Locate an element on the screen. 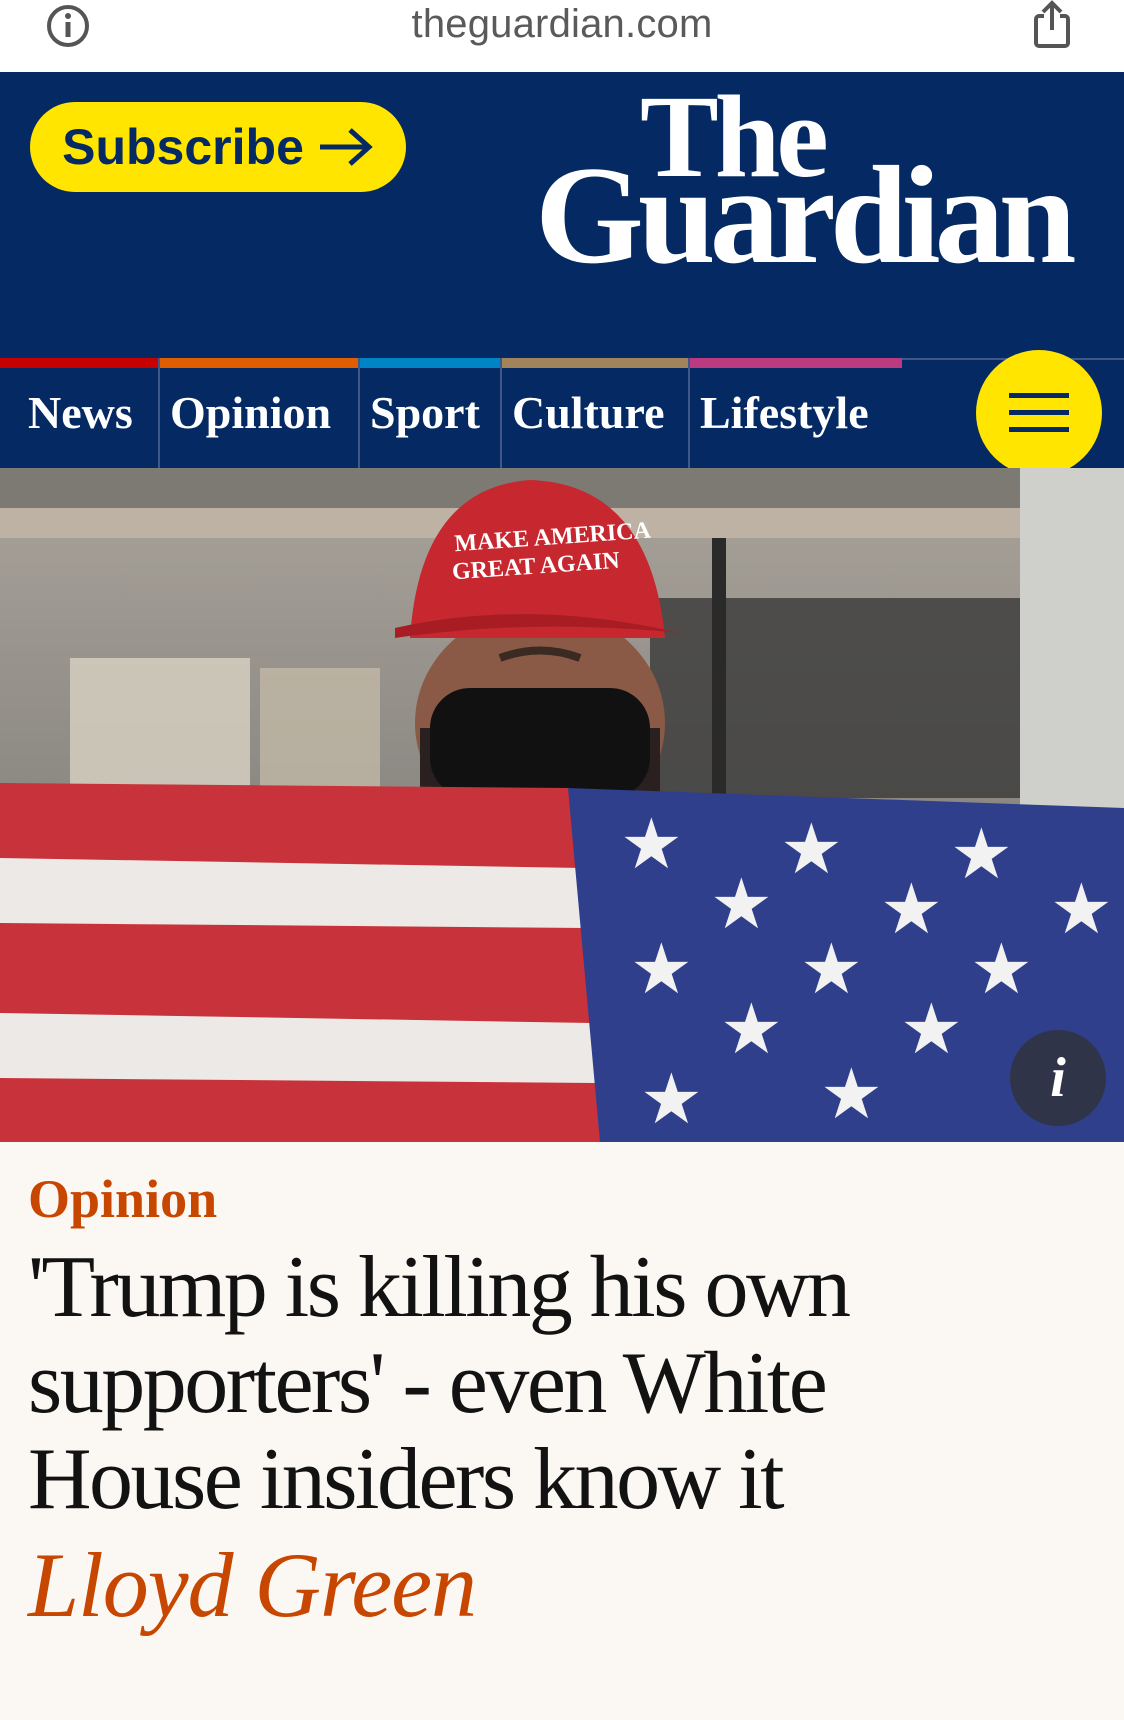 This screenshot has height=1720, width=1124. nav-bar-culture is located at coordinates (595, 363).